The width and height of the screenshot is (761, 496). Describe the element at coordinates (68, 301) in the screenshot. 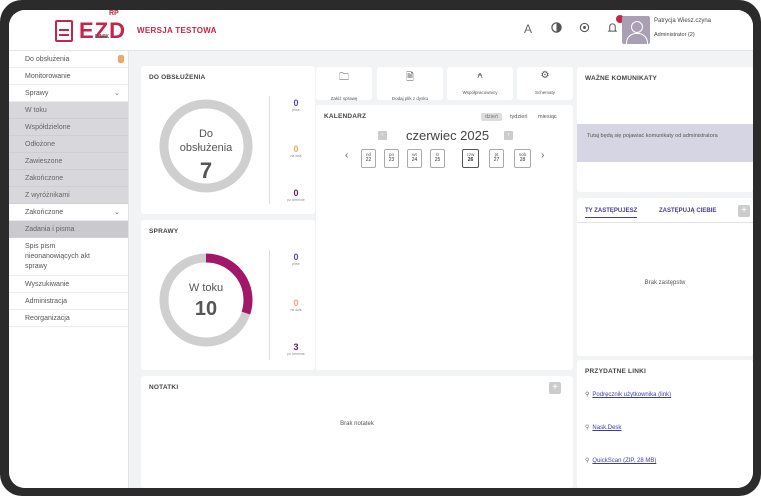

I see `sidebar-item-administracja: Administracja` at that location.